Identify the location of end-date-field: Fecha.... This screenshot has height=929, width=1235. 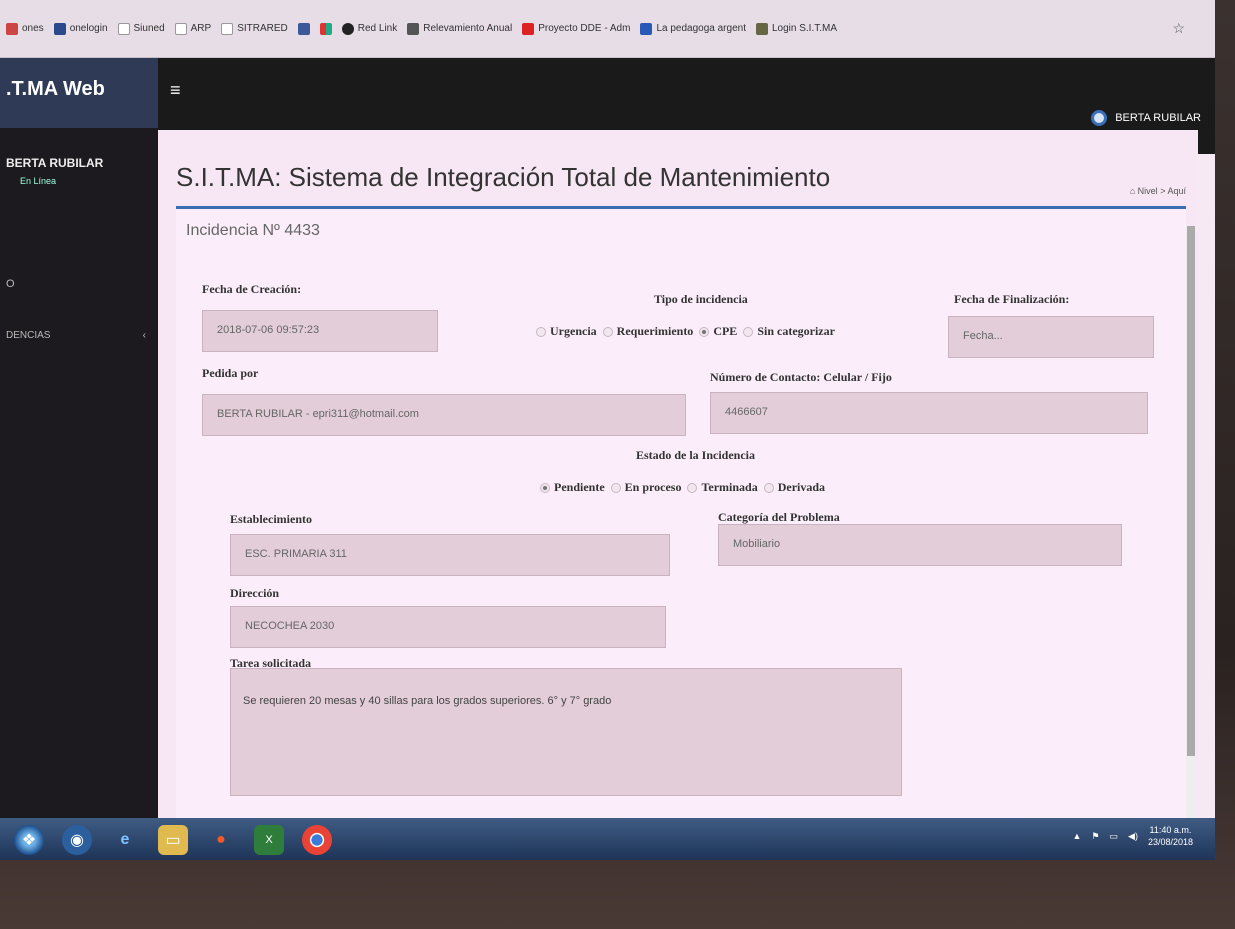
(1051, 337).